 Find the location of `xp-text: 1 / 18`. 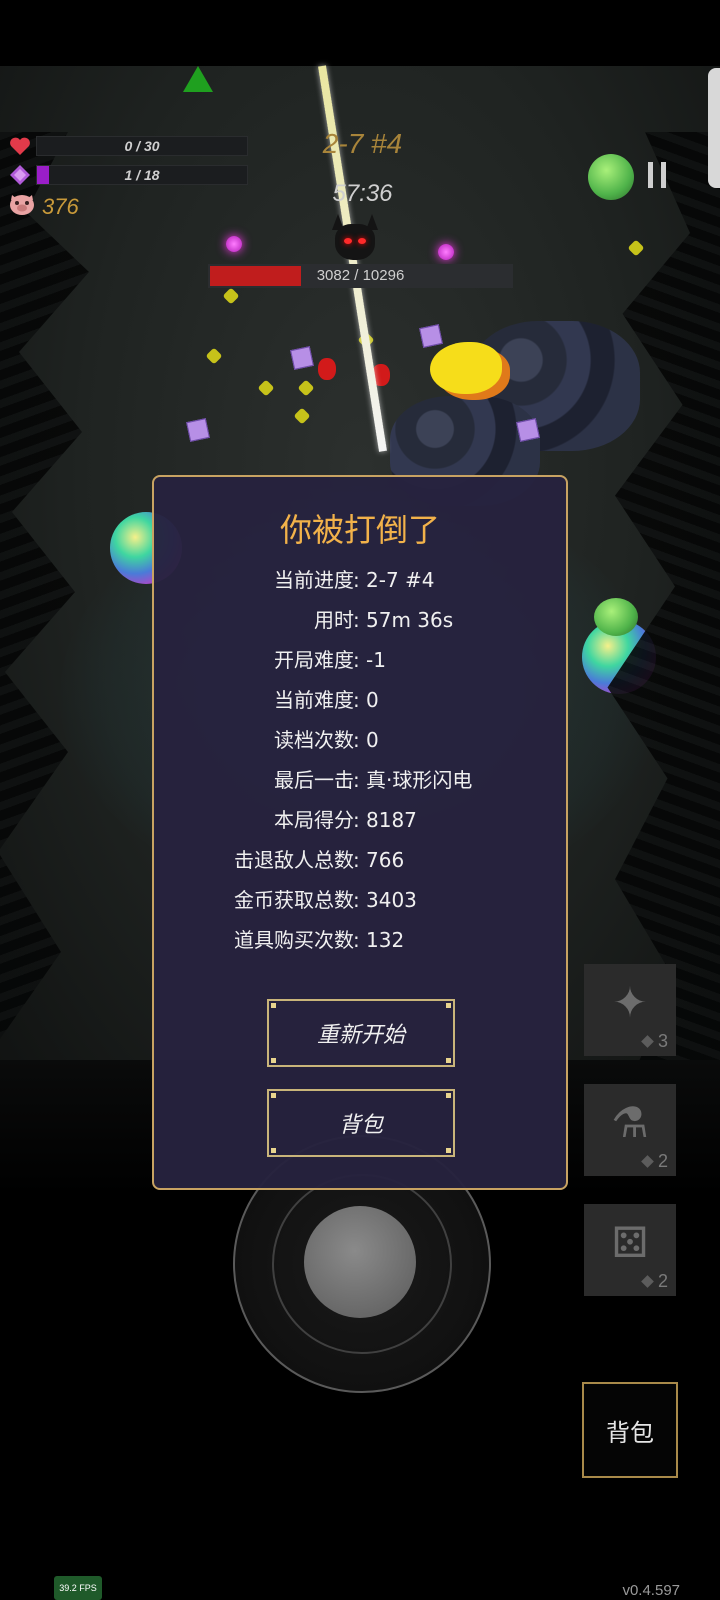

xp-text: 1 / 18 is located at coordinates (142, 175).